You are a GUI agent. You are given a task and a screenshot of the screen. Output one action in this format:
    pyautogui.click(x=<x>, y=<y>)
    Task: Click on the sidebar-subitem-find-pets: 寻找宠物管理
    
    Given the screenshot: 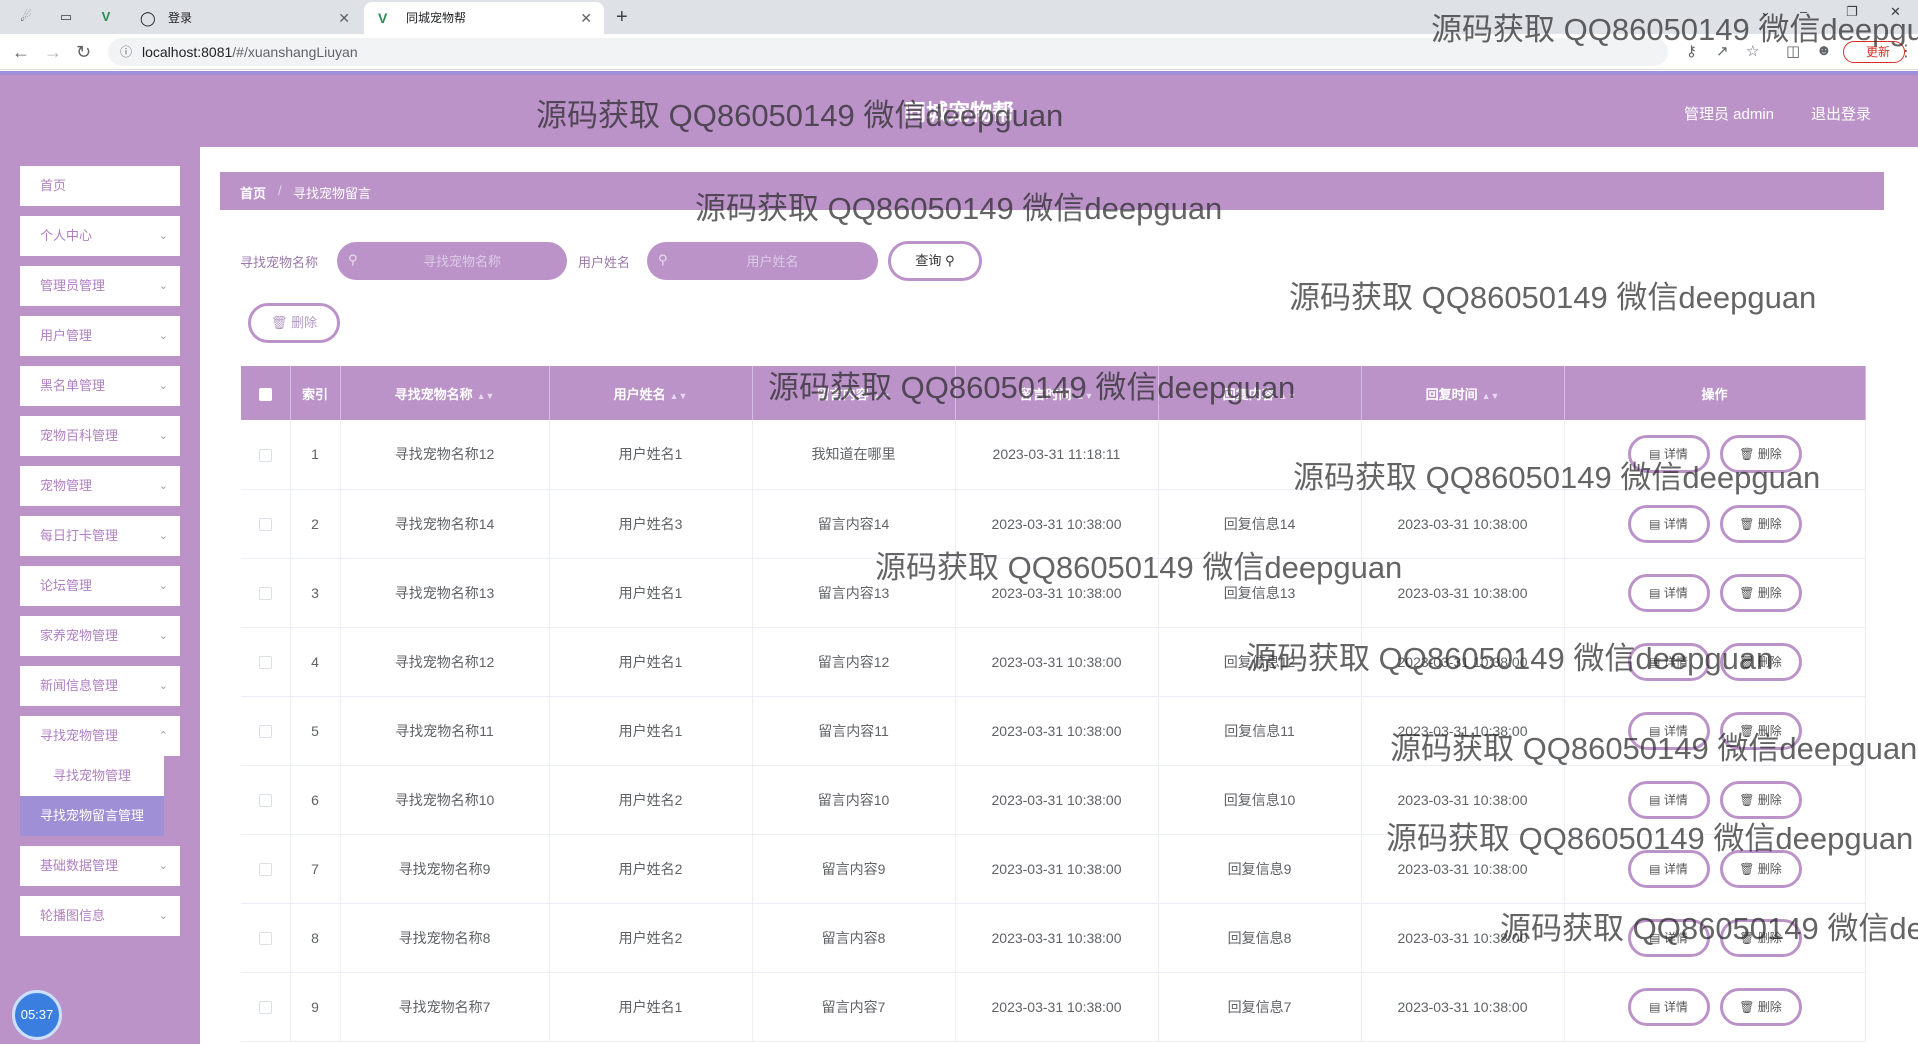 What is the action you would take?
    pyautogui.click(x=92, y=776)
    